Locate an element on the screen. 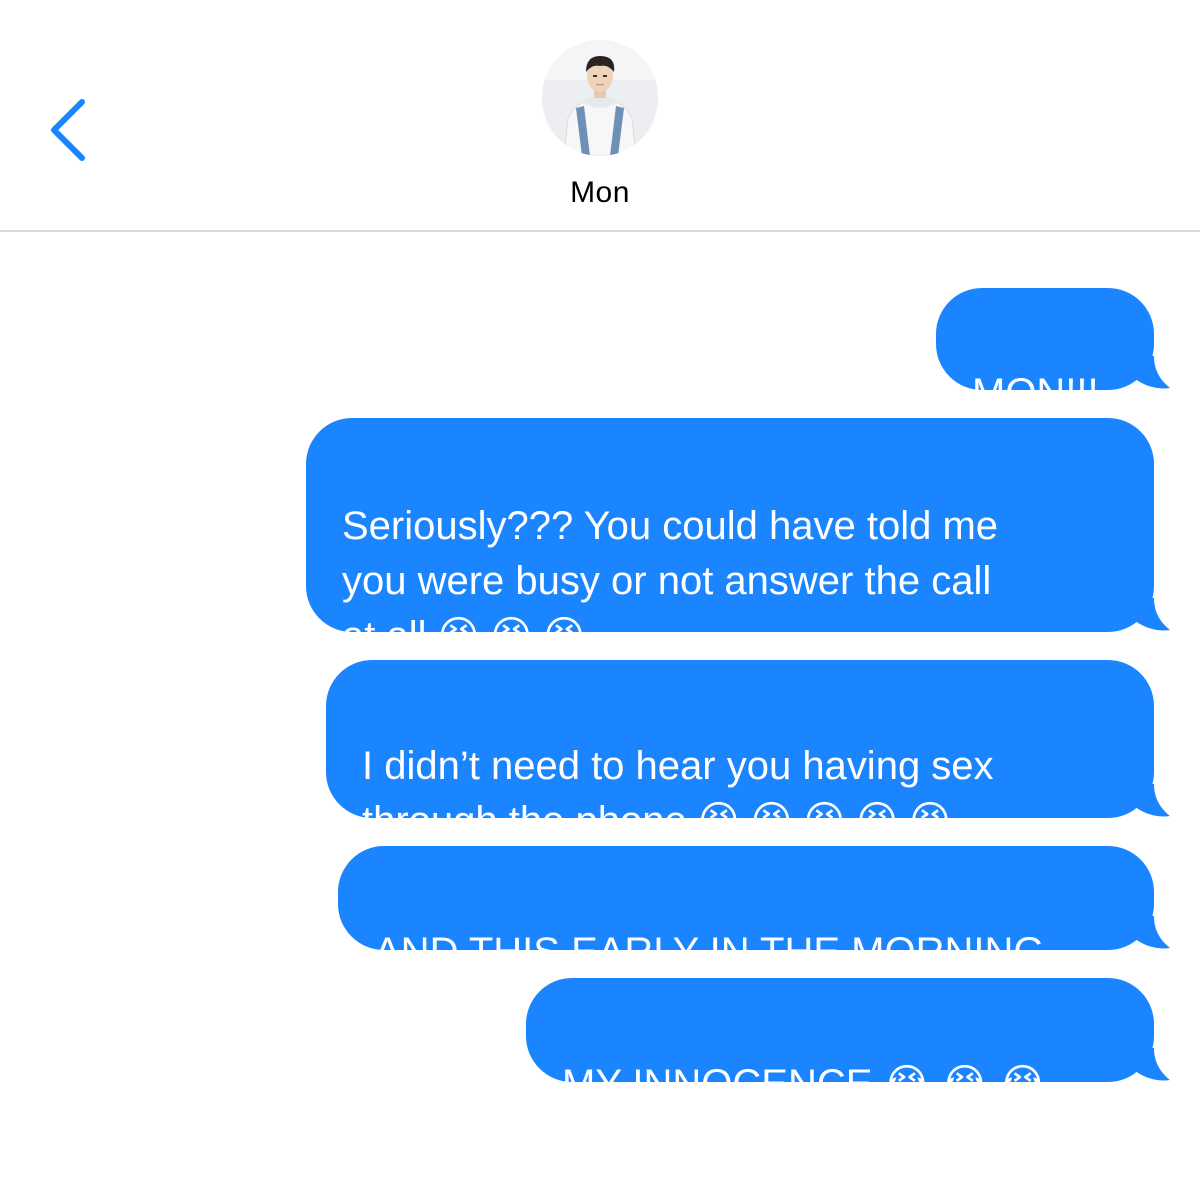  message-bubble: MON!!! is located at coordinates (1045, 351).